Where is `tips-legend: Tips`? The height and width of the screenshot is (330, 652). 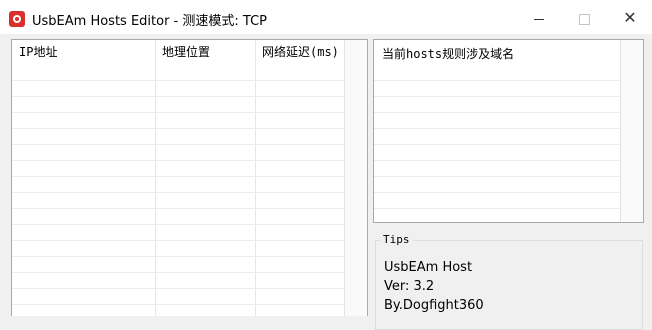 tips-legend: Tips is located at coordinates (396, 239).